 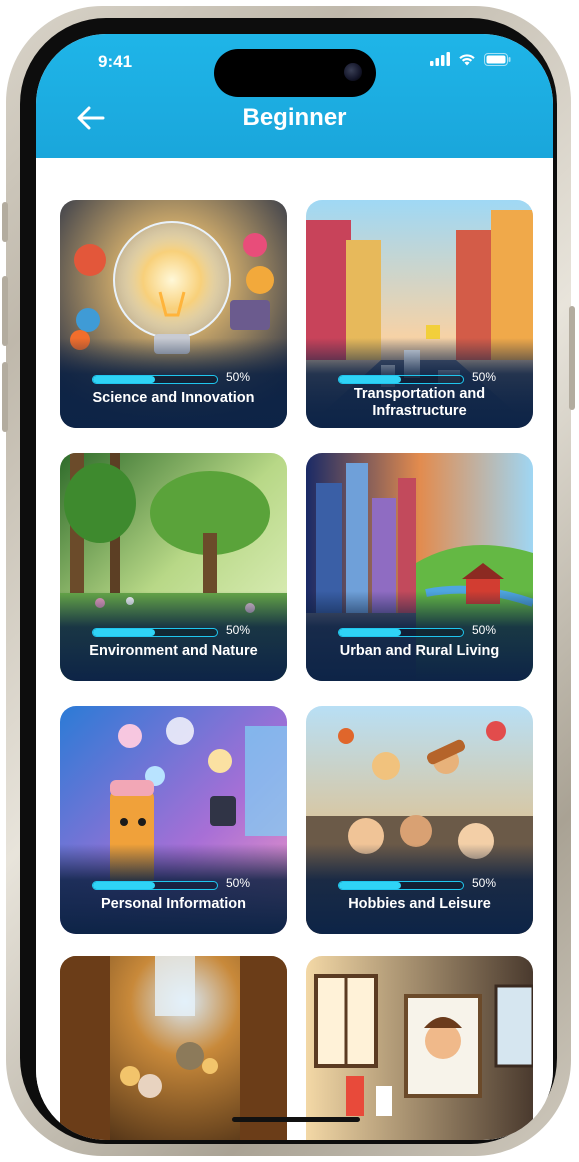 I want to click on wifi-icon, so click(x=467, y=60).